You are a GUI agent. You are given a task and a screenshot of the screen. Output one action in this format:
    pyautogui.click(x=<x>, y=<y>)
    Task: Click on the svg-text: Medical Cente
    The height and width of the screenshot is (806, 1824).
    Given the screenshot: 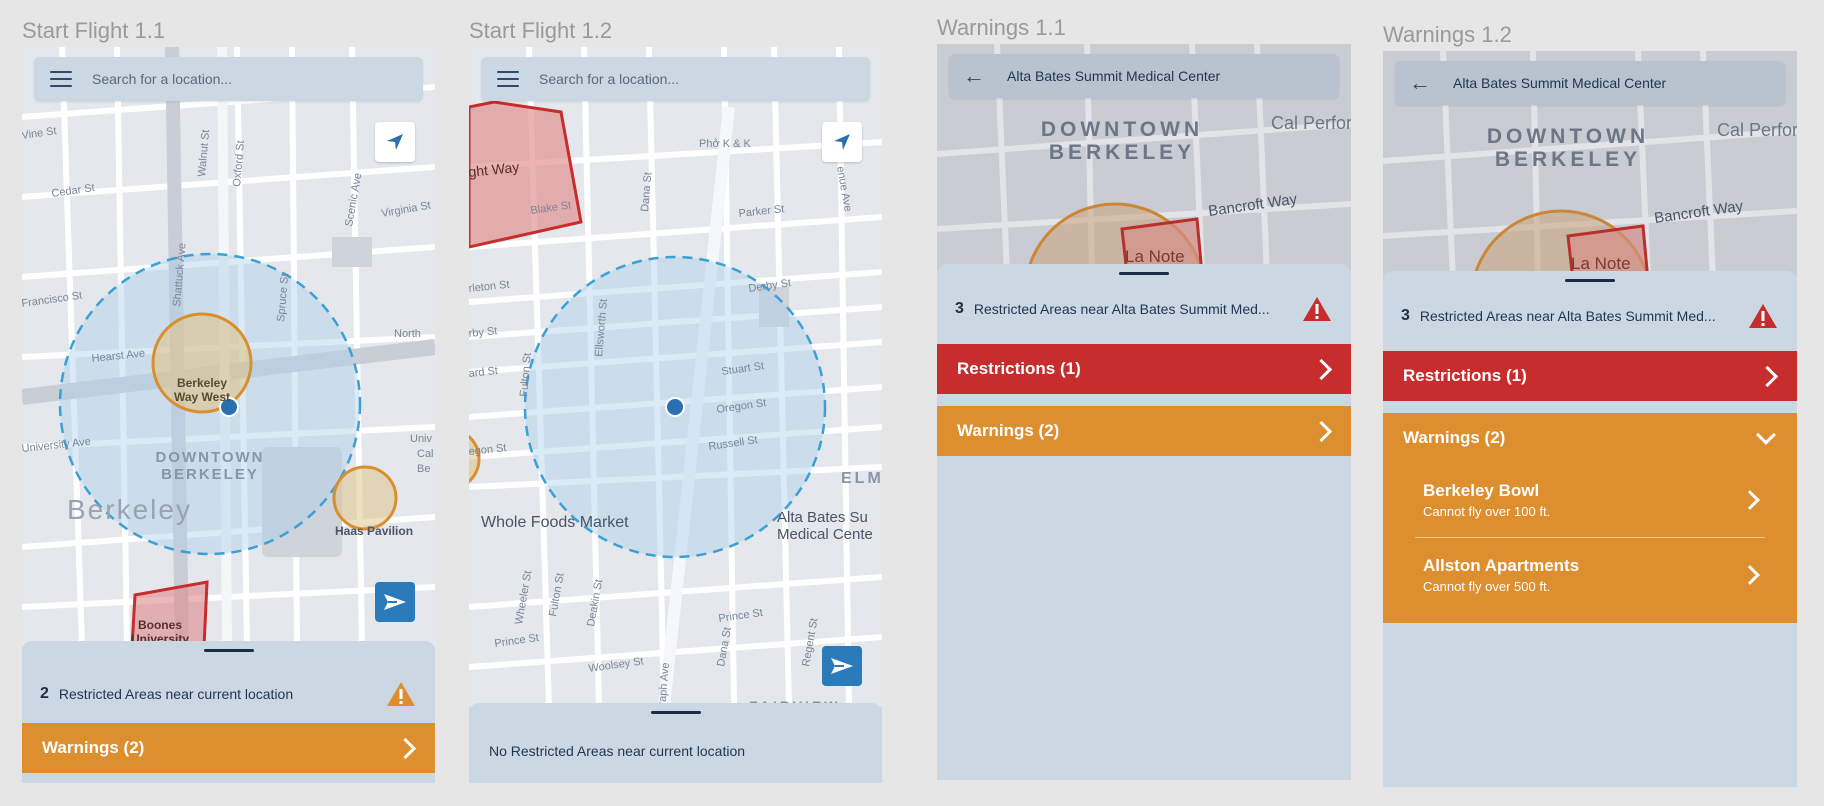 What is the action you would take?
    pyautogui.click(x=825, y=534)
    